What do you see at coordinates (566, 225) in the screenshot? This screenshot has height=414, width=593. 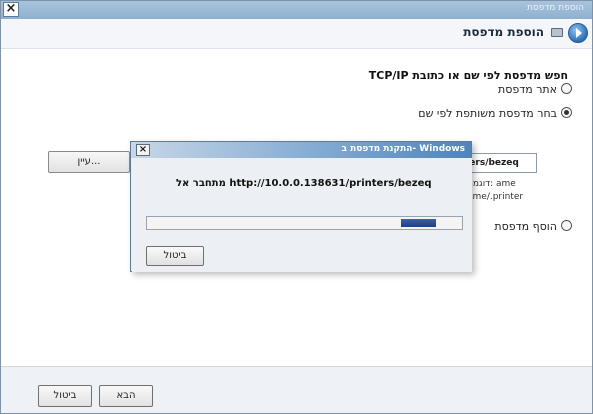 I see `radio-add-printer` at bounding box center [566, 225].